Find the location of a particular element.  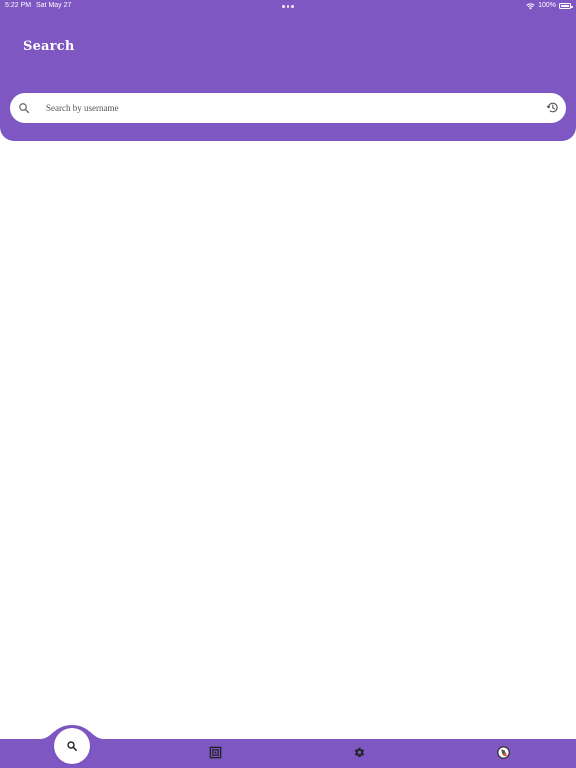

status-time: 5:22 PM is located at coordinates (18, 5).